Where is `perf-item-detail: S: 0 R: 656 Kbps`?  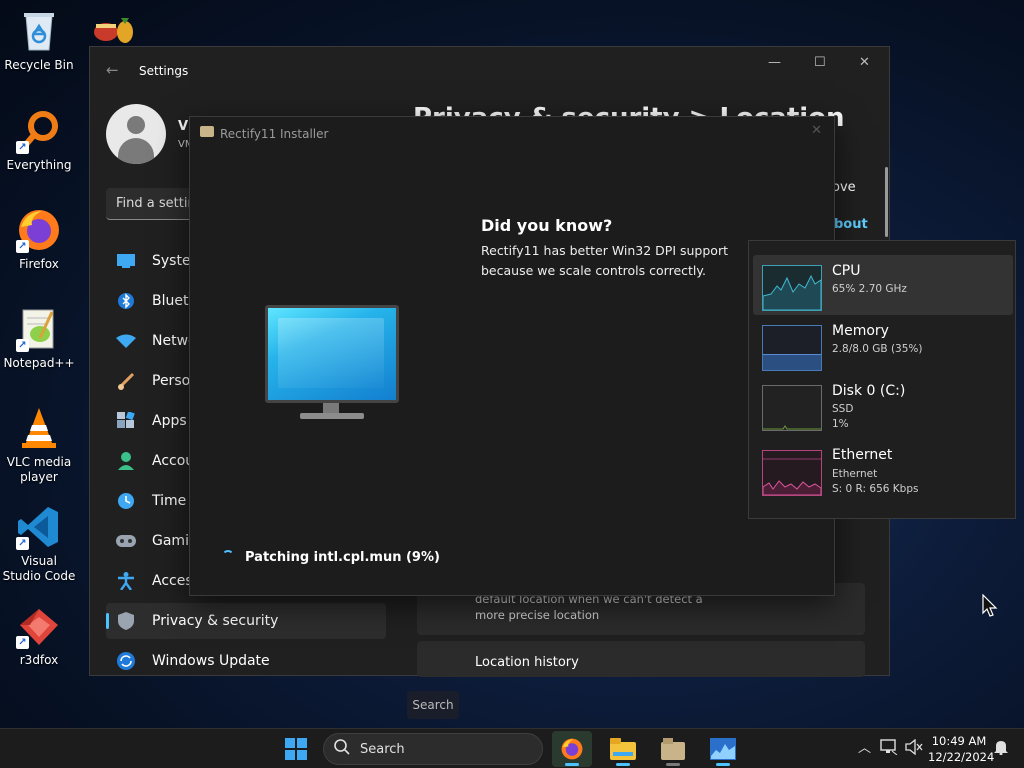
perf-item-detail: S: 0 R: 656 Kbps is located at coordinates (875, 489).